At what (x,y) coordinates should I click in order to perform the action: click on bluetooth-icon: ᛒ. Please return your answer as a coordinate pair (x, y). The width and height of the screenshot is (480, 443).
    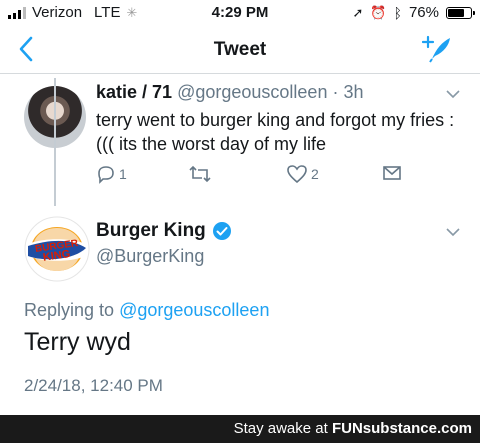
    Looking at the image, I should click on (397, 12).